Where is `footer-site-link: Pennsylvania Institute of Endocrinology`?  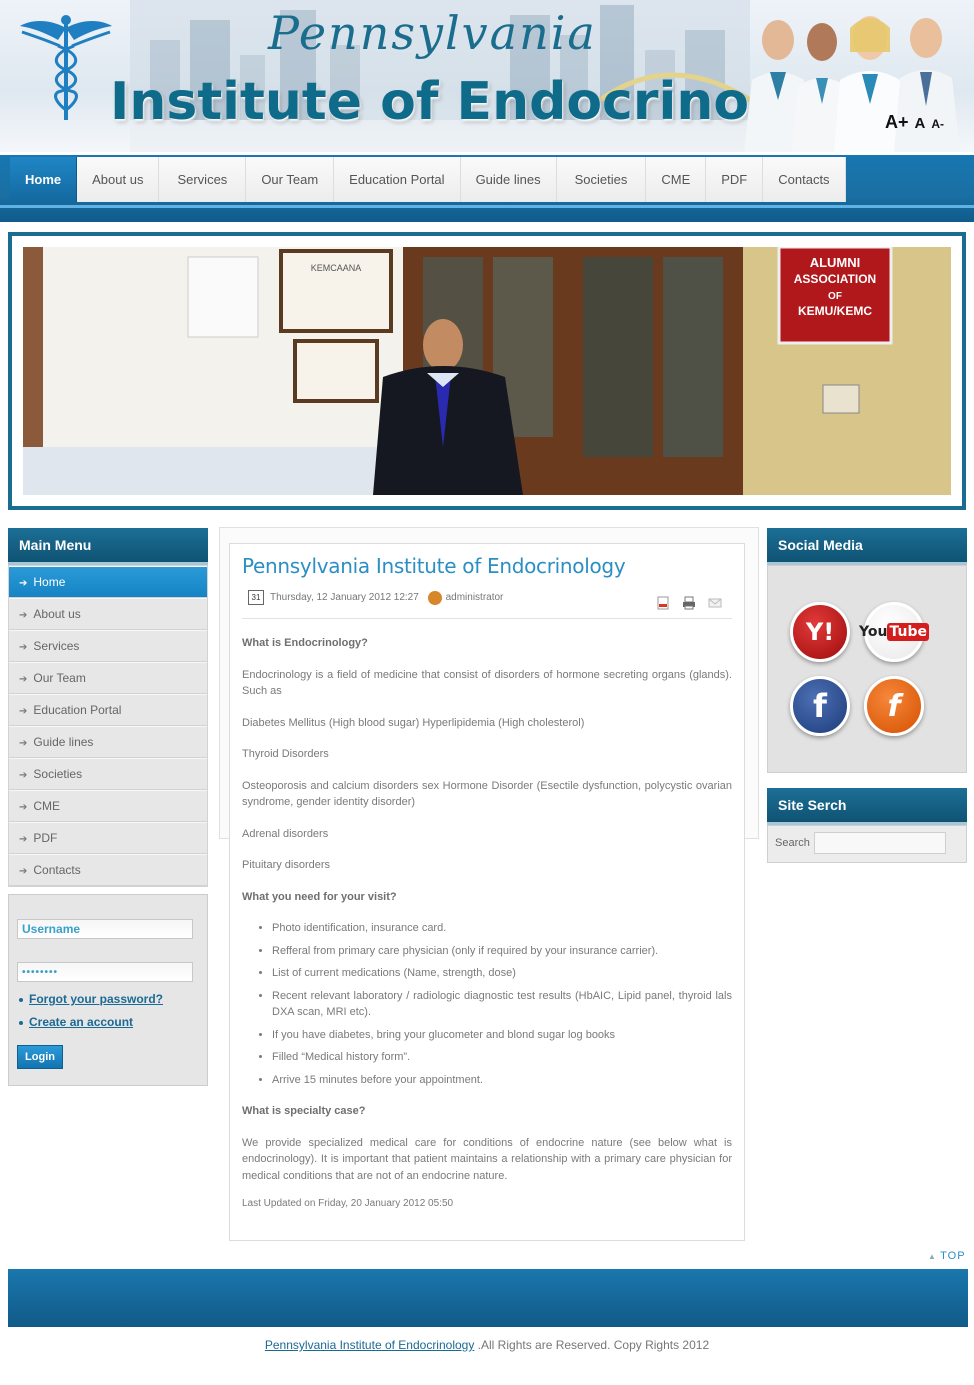
footer-site-link: Pennsylvania Institute of Endocrinology is located at coordinates (369, 1345).